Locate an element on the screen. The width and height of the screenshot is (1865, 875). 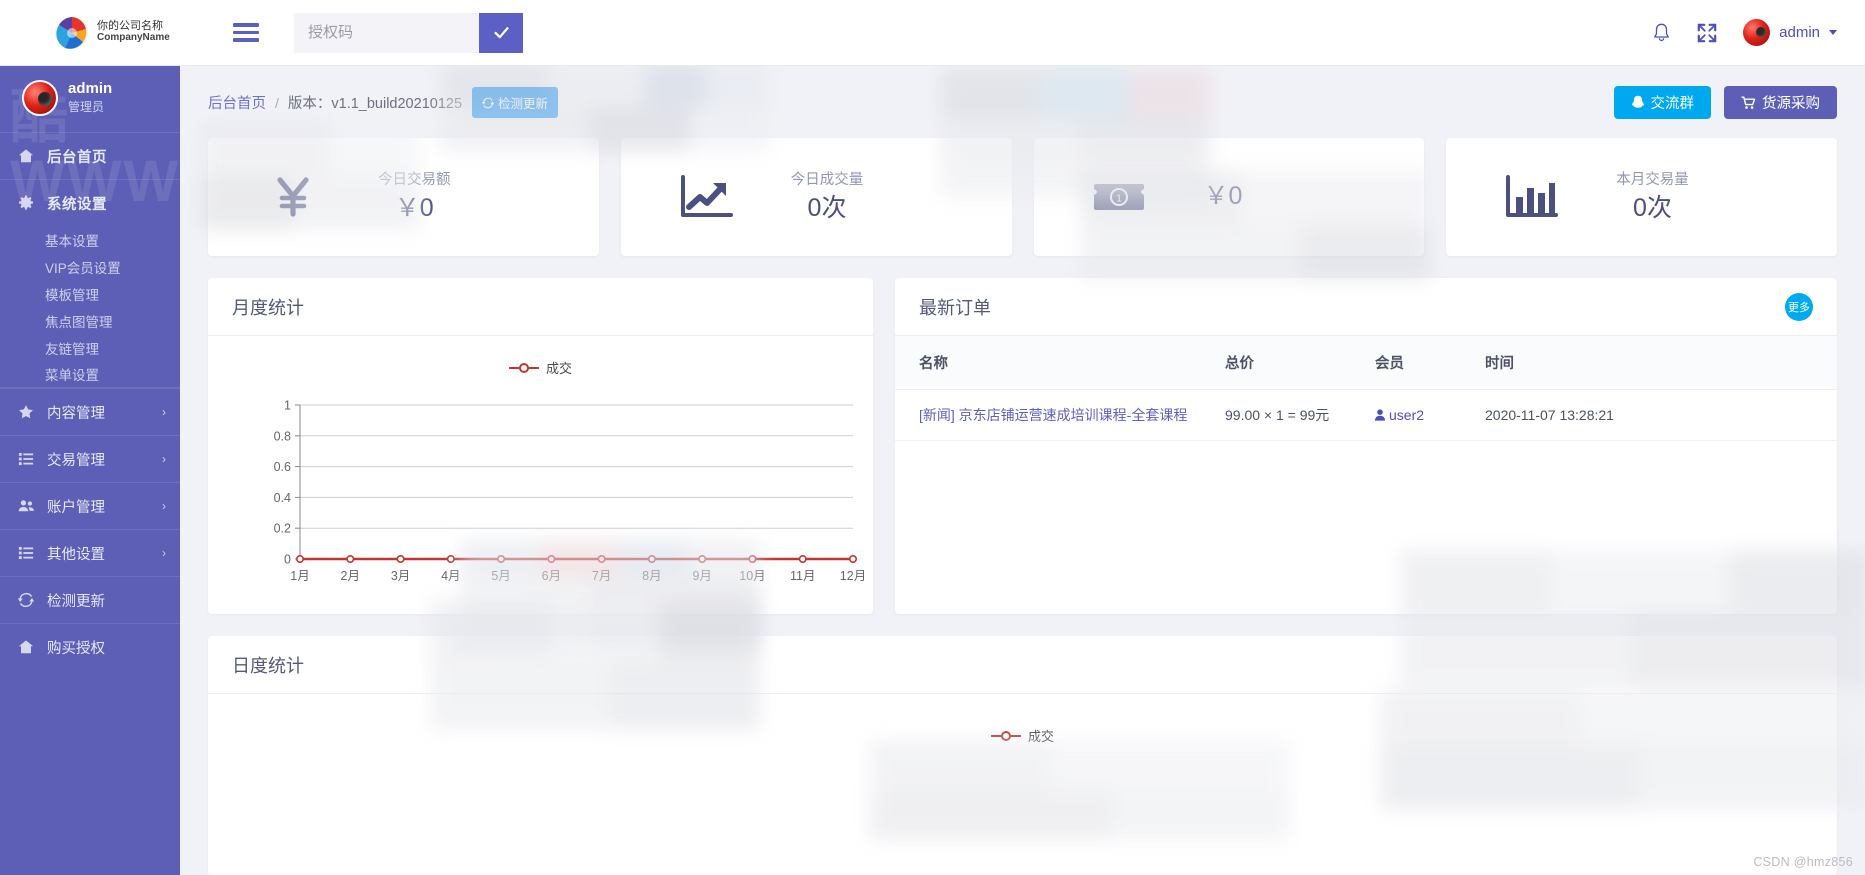
qq-group-button: 交流群 is located at coordinates (1662, 102).